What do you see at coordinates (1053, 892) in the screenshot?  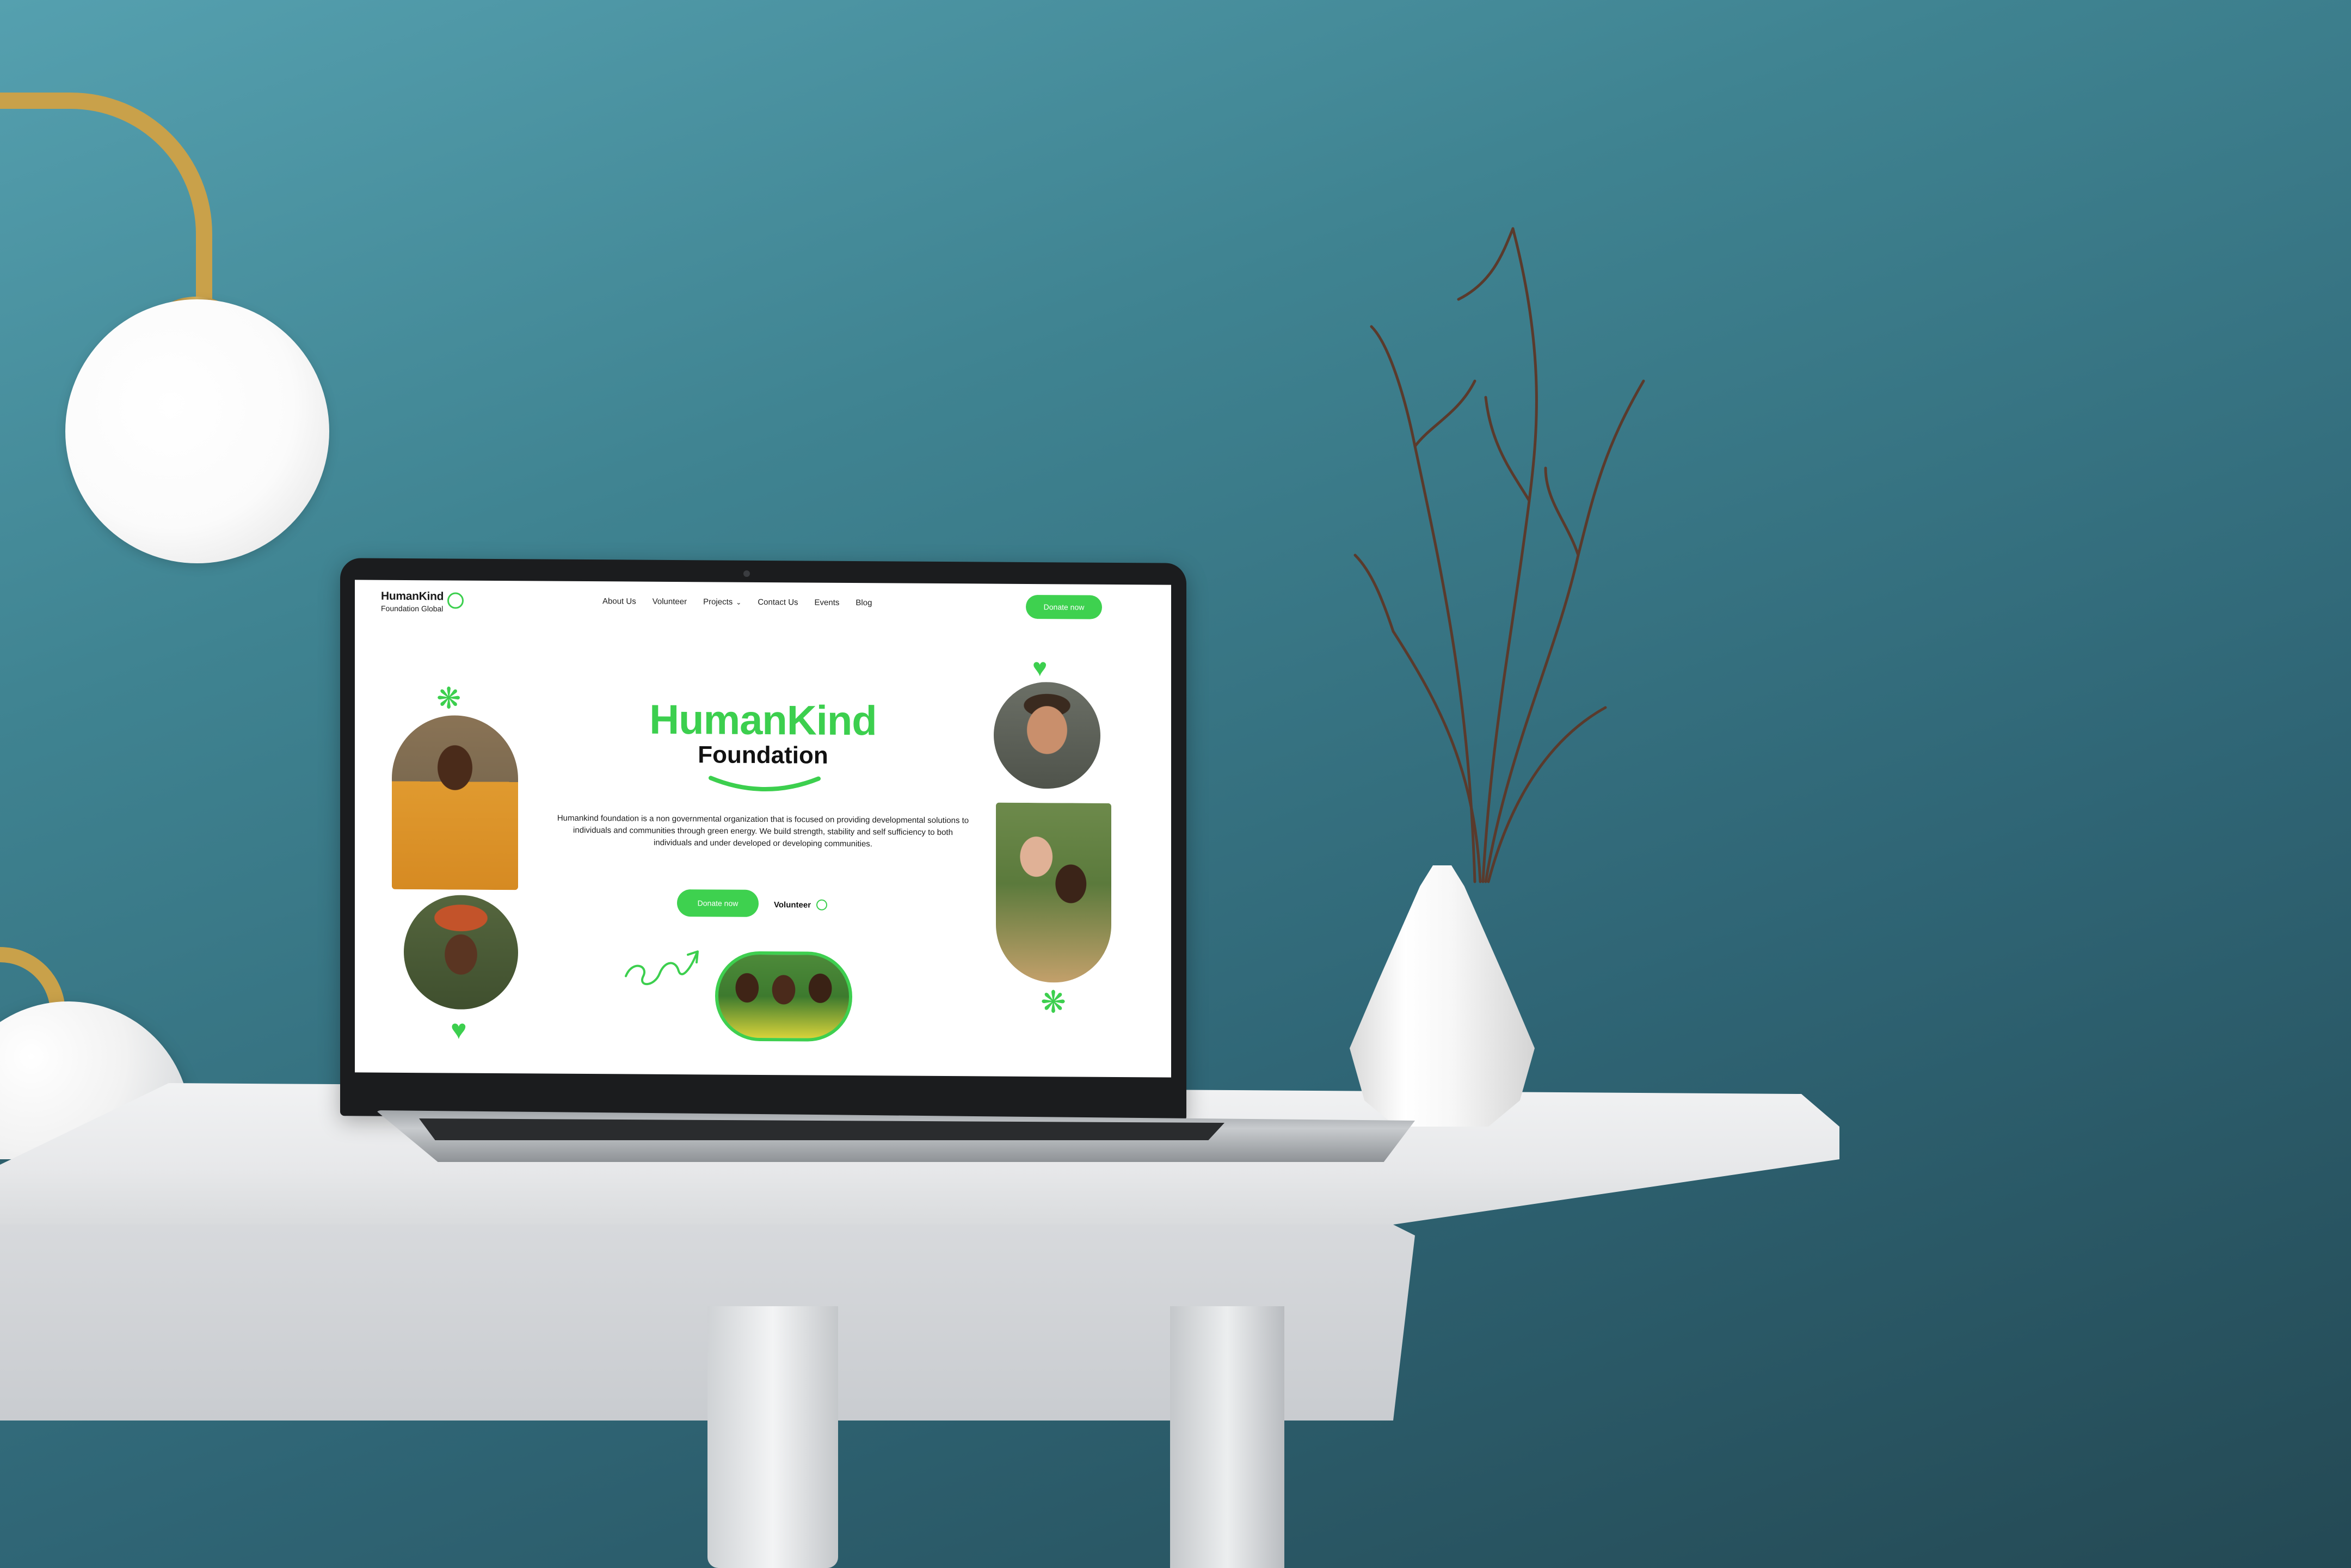 I see `photo-woman-with-child` at bounding box center [1053, 892].